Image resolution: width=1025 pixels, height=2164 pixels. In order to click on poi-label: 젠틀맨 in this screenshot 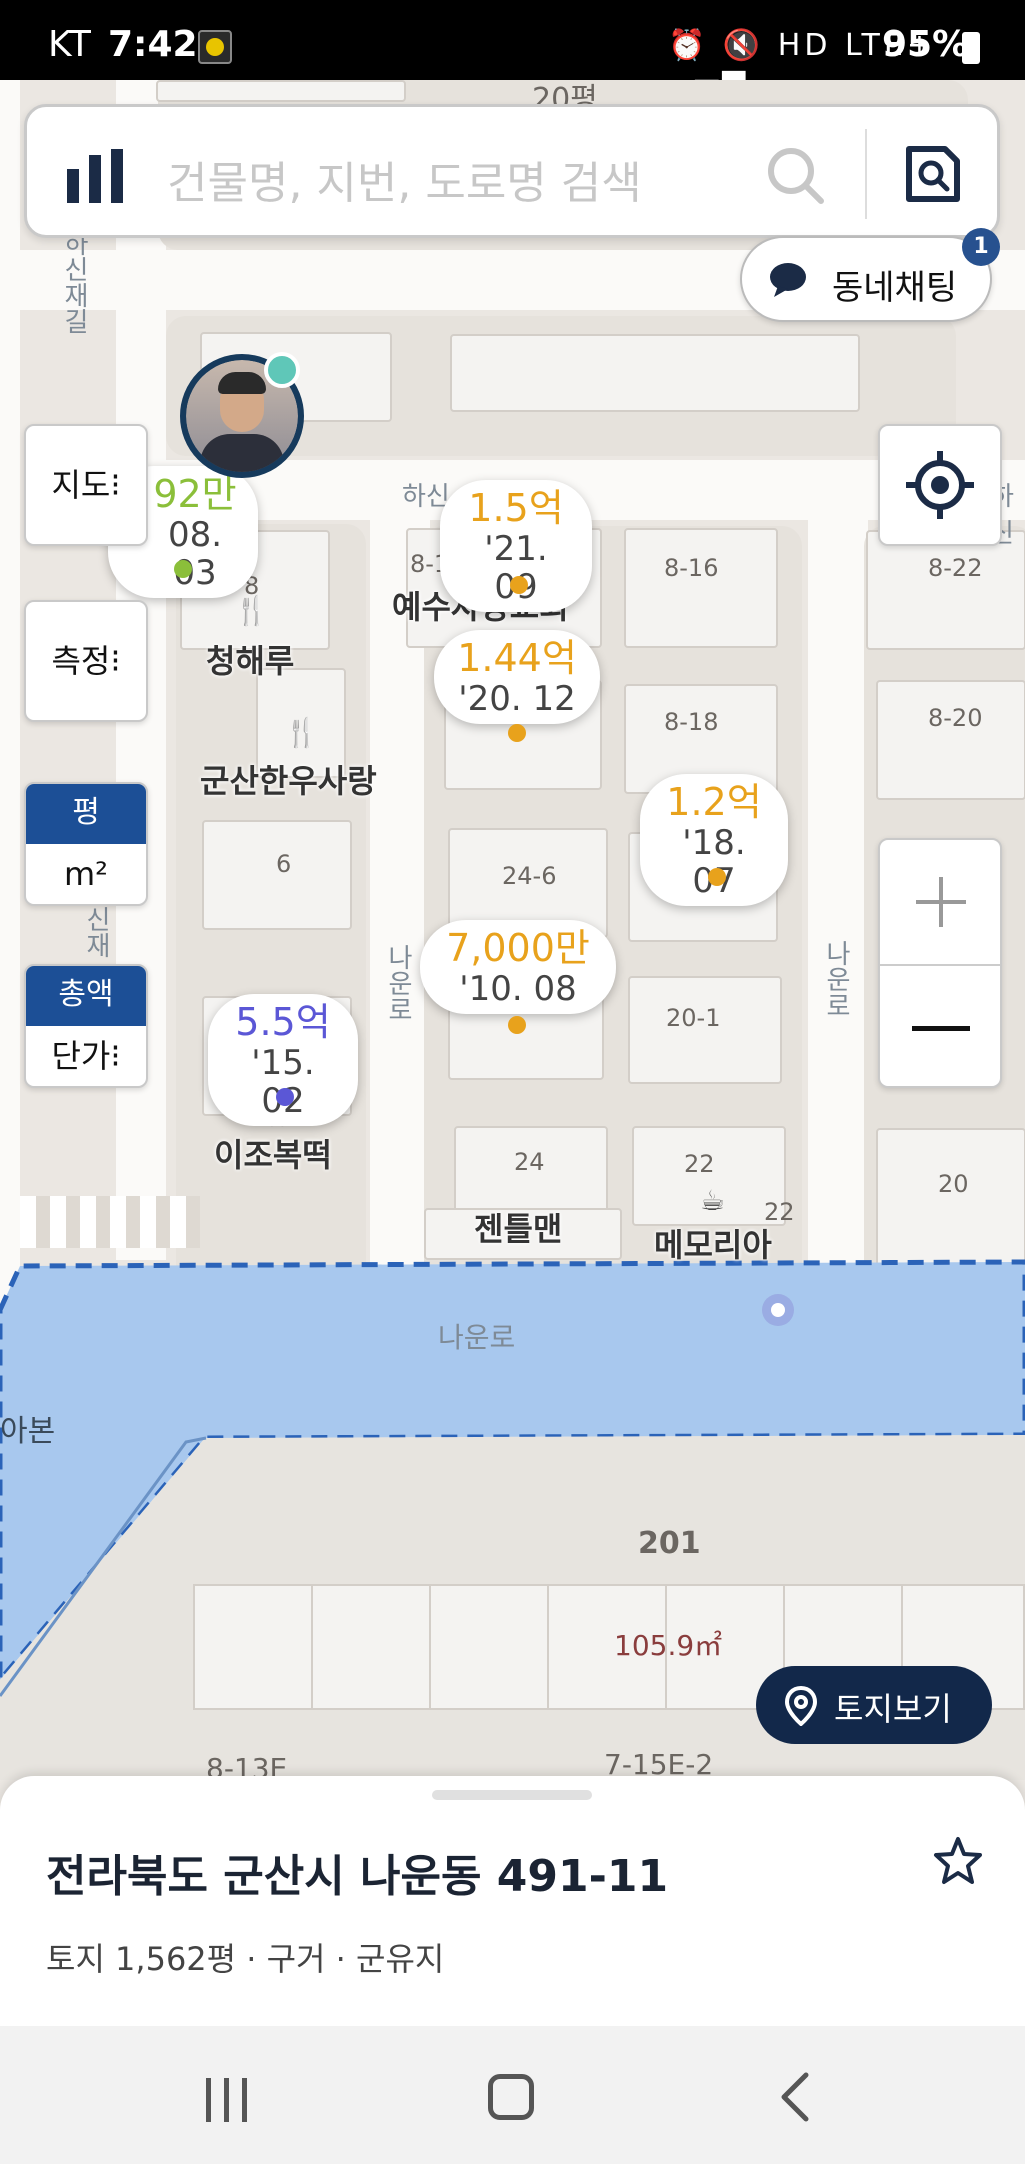, I will do `click(518, 1227)`.